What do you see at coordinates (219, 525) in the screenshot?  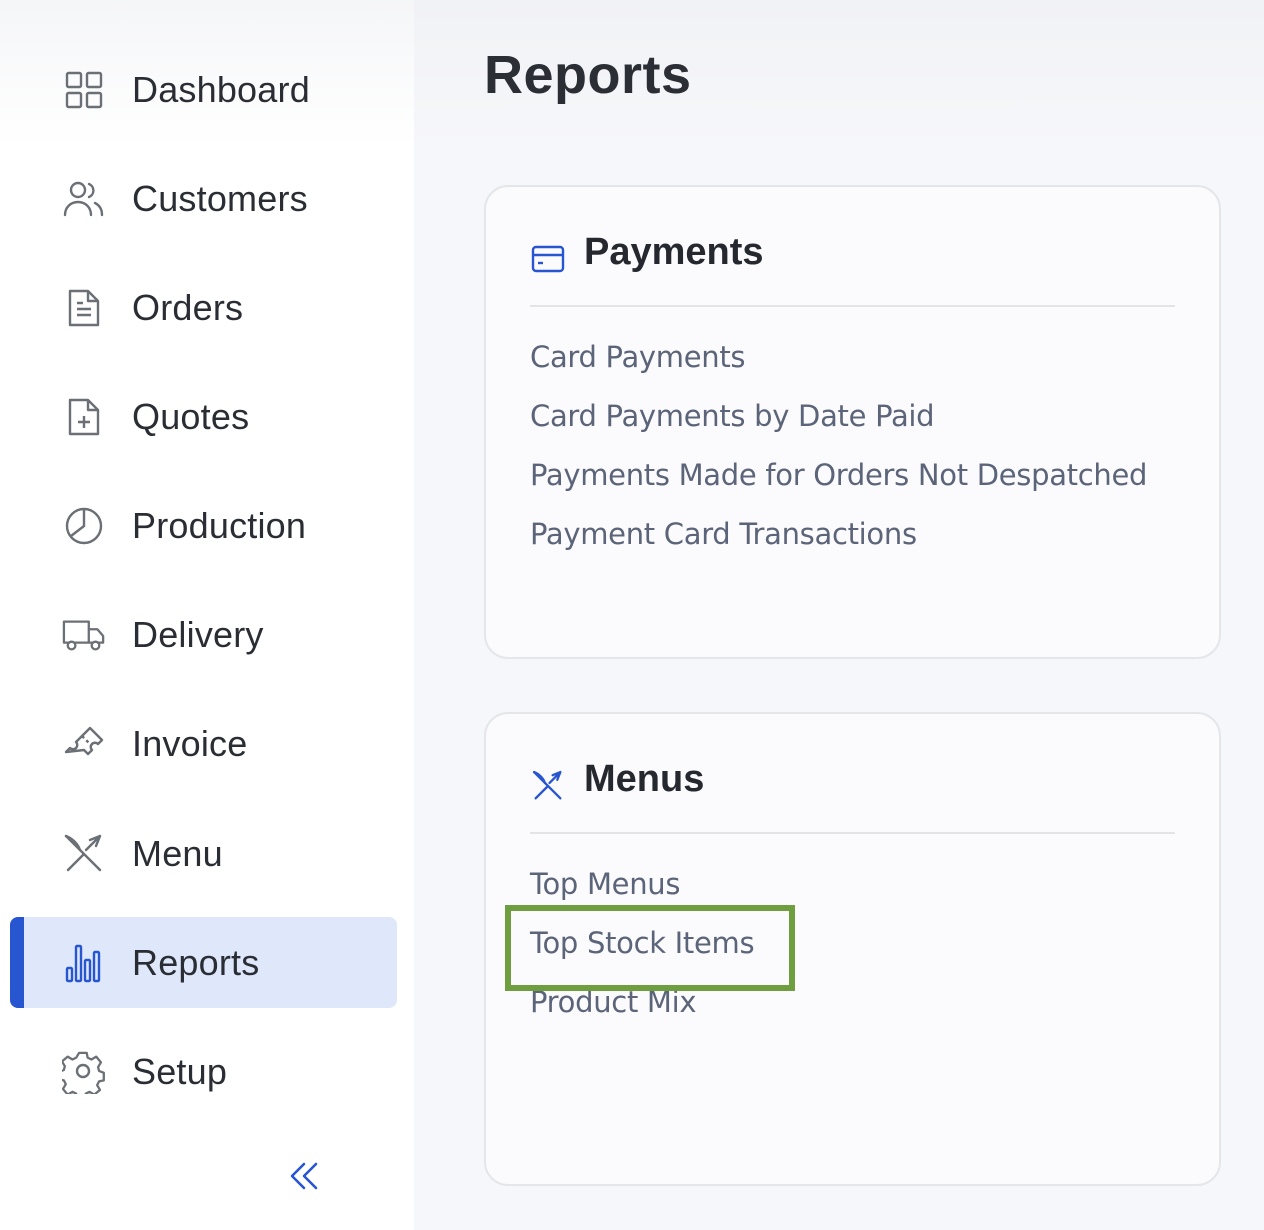 I see `sidebar-item-label: Production` at bounding box center [219, 525].